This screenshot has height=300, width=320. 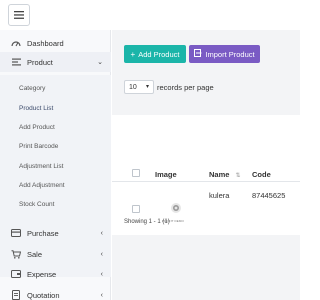 I want to click on add-product-button: + Add Product, so click(x=155, y=54).